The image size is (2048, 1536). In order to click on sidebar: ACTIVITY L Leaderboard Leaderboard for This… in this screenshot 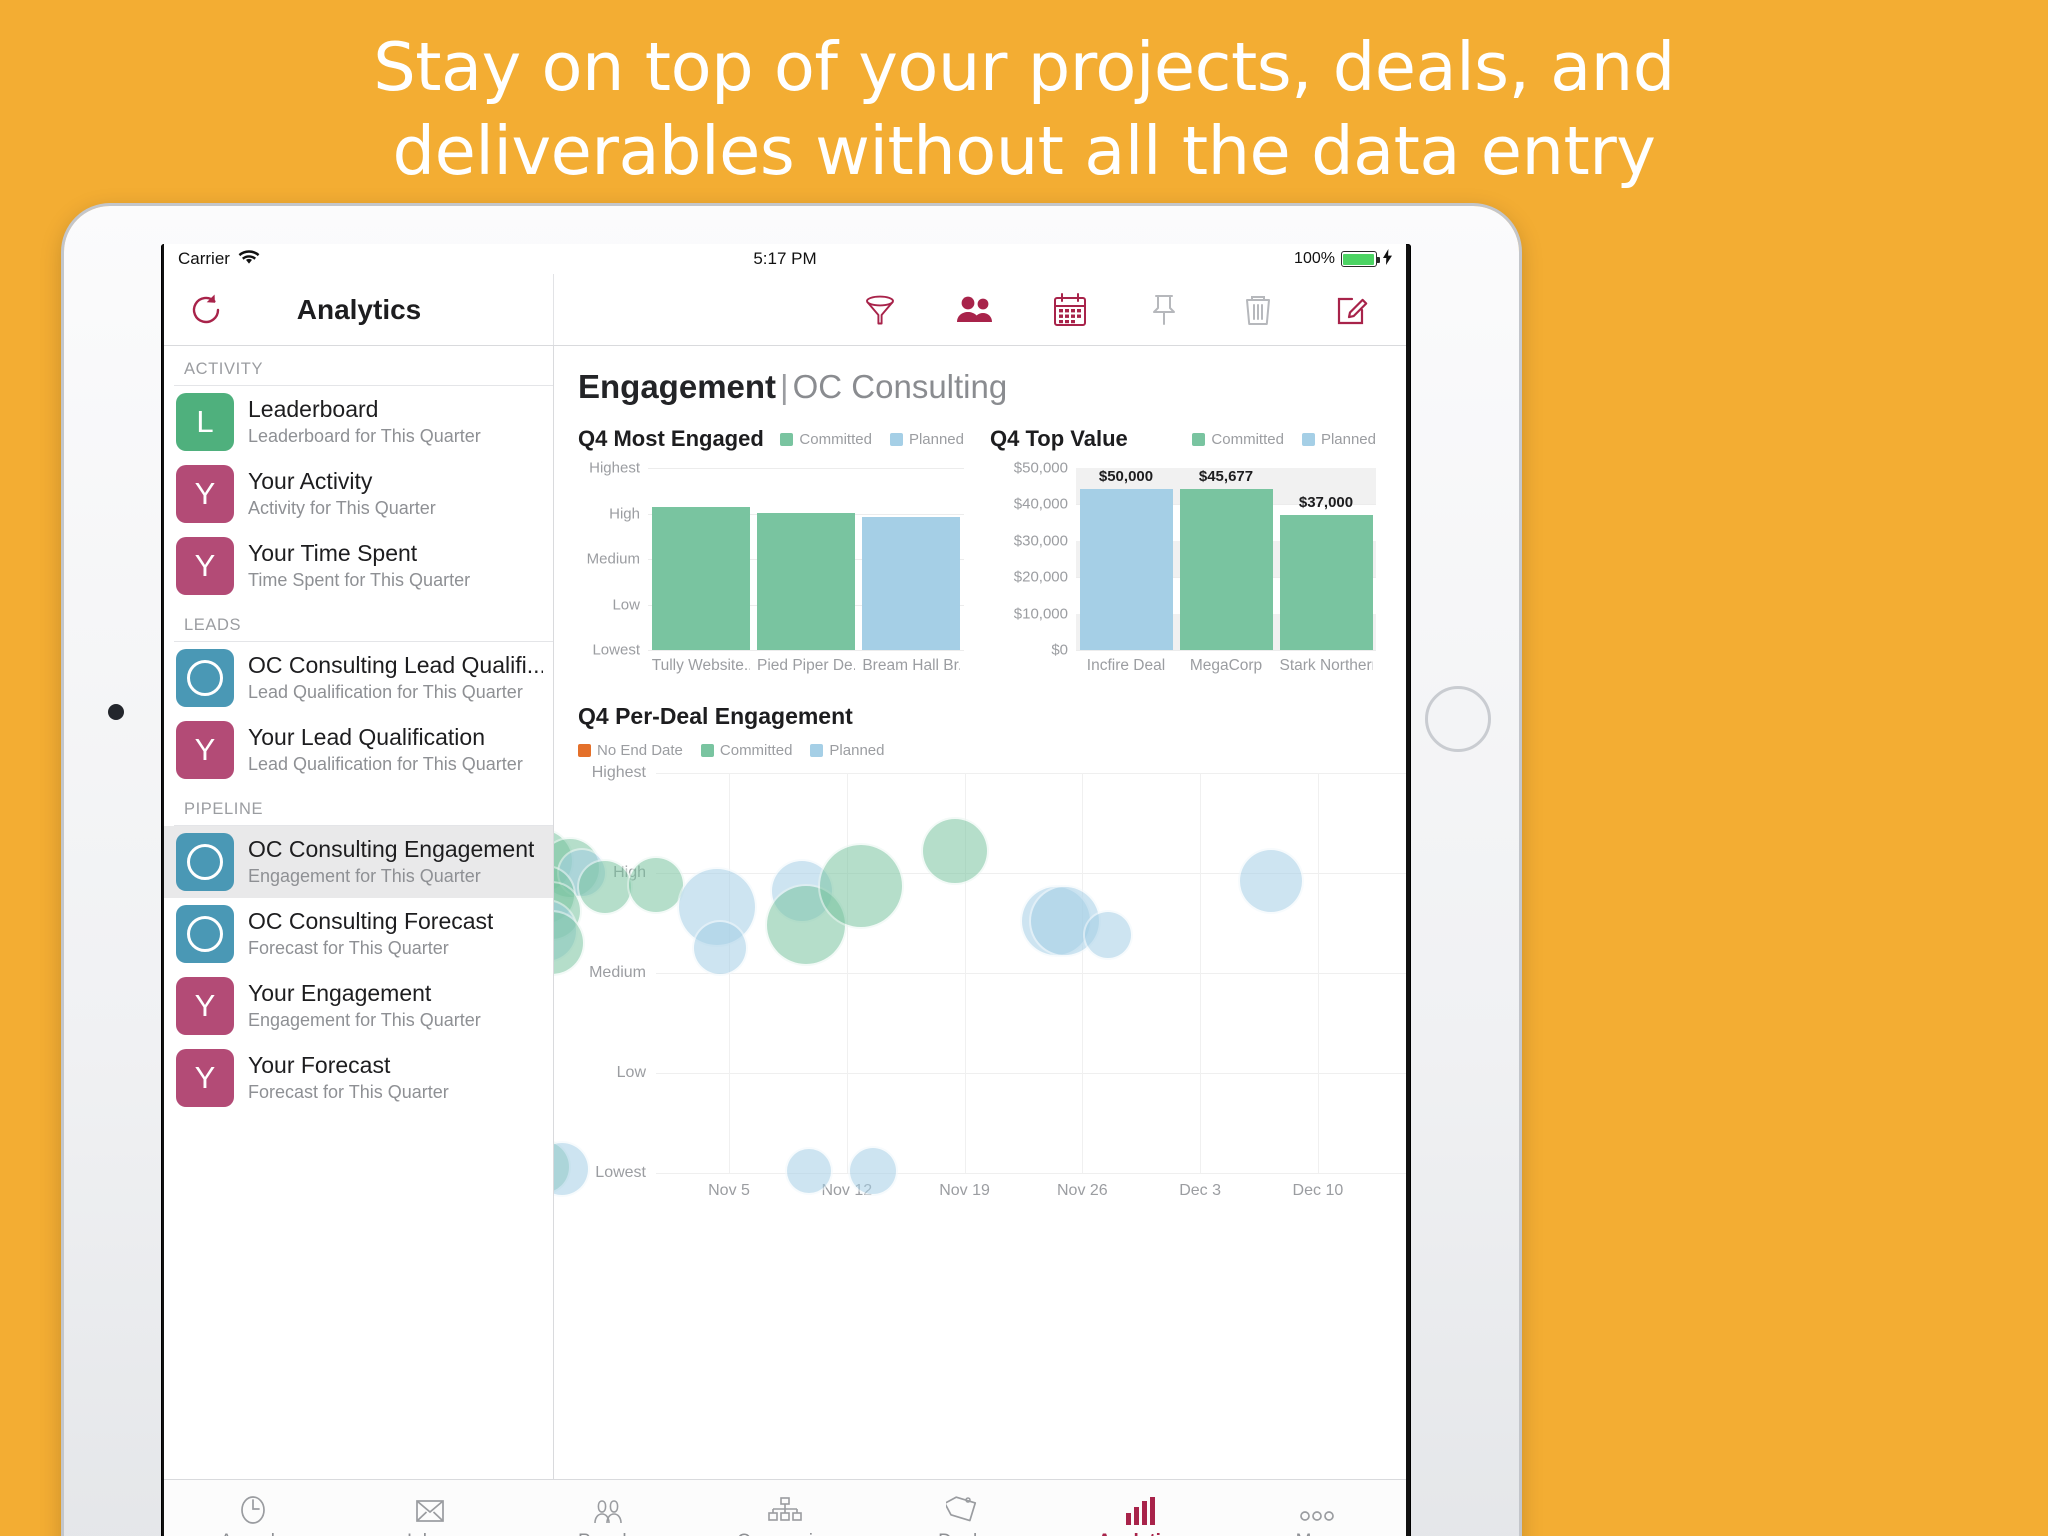, I will do `click(359, 912)`.